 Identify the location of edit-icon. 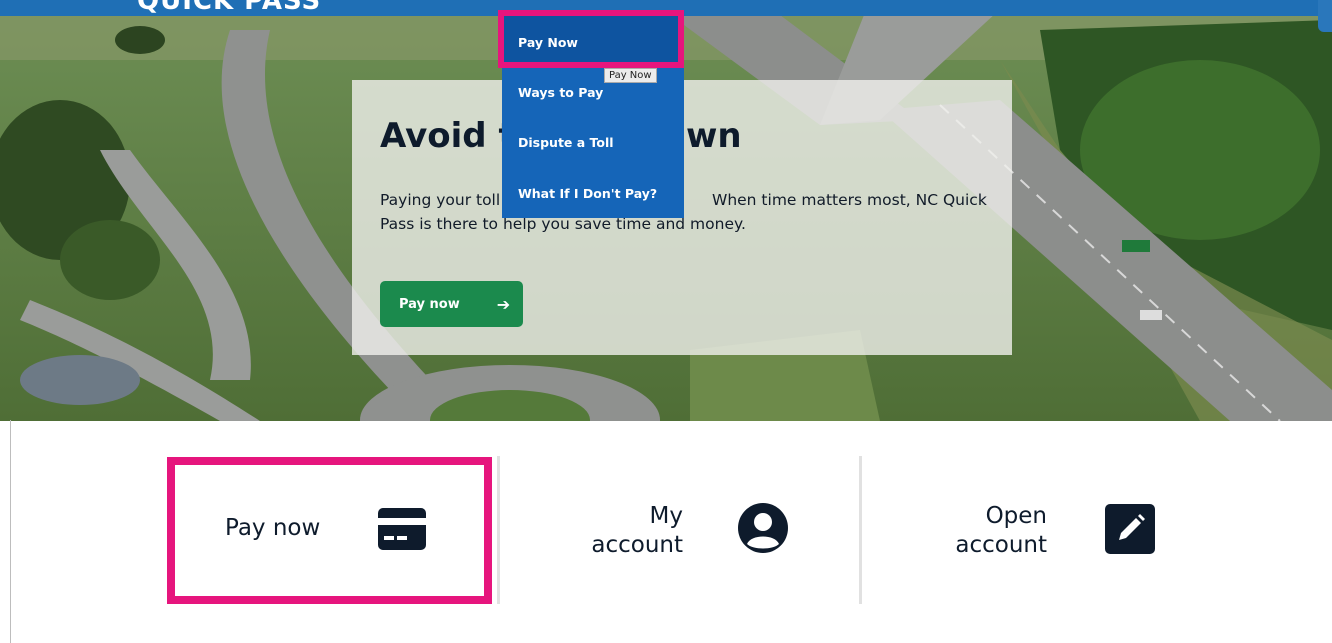
(1130, 529).